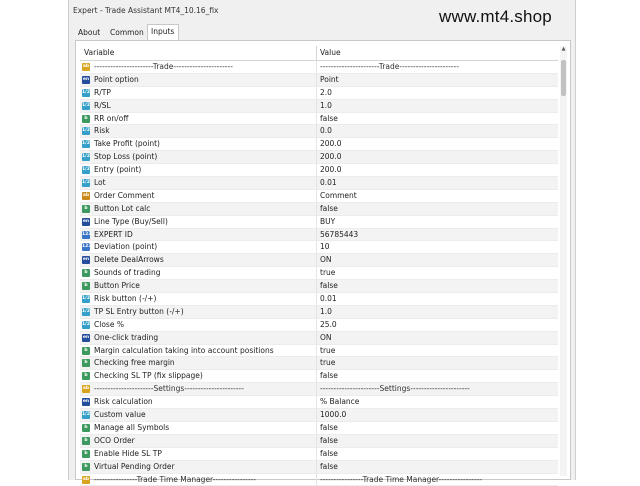 The height and width of the screenshot is (486, 640). Describe the element at coordinates (120, 415) in the screenshot. I see `input-variable-name: Custom value` at that location.